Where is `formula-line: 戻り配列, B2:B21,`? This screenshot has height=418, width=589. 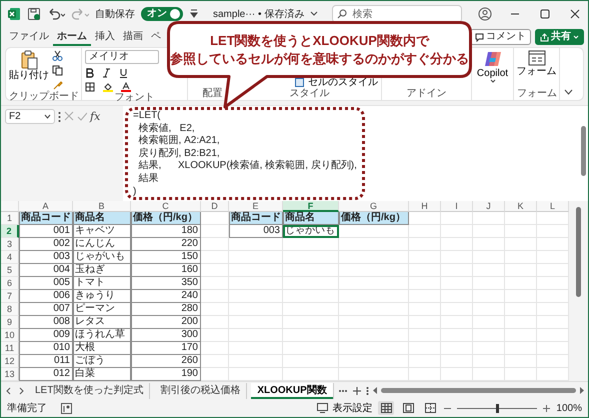
formula-line: 戻り配列, B2:B21, is located at coordinates (179, 154).